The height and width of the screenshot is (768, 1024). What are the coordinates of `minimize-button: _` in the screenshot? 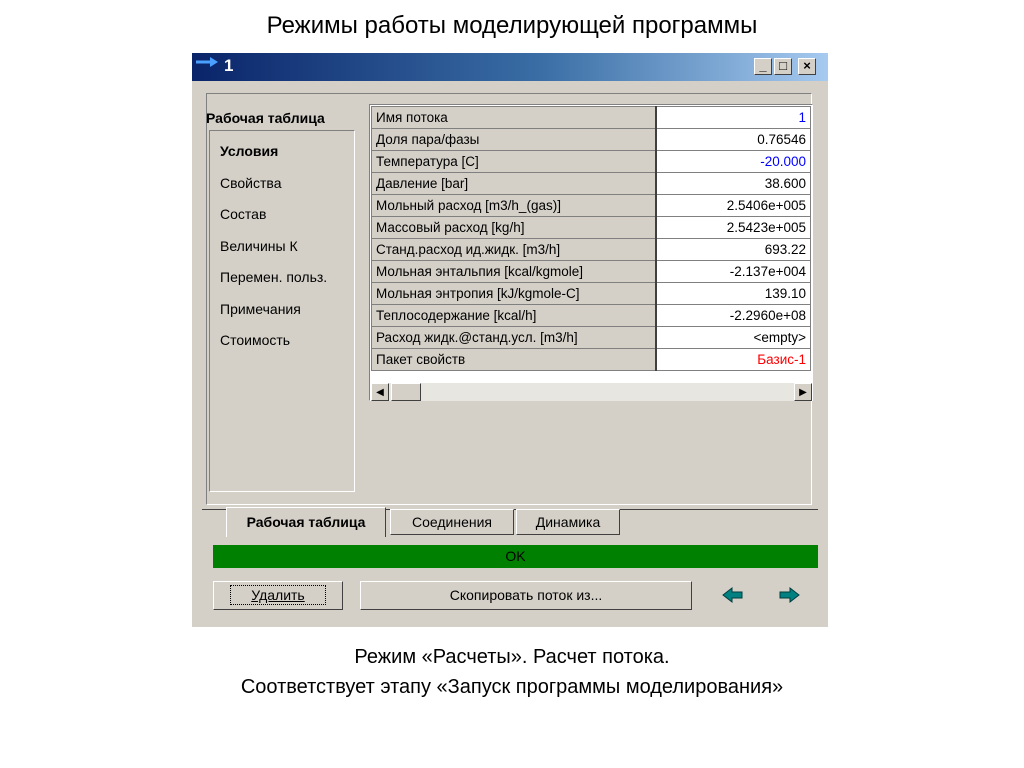 It's located at (763, 66).